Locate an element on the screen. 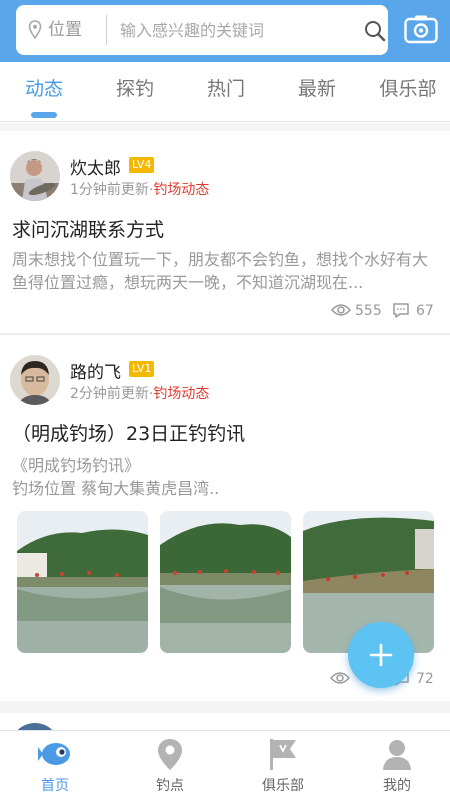 This screenshot has width=450, height=800. tab-hot: 热门 is located at coordinates (226, 91).